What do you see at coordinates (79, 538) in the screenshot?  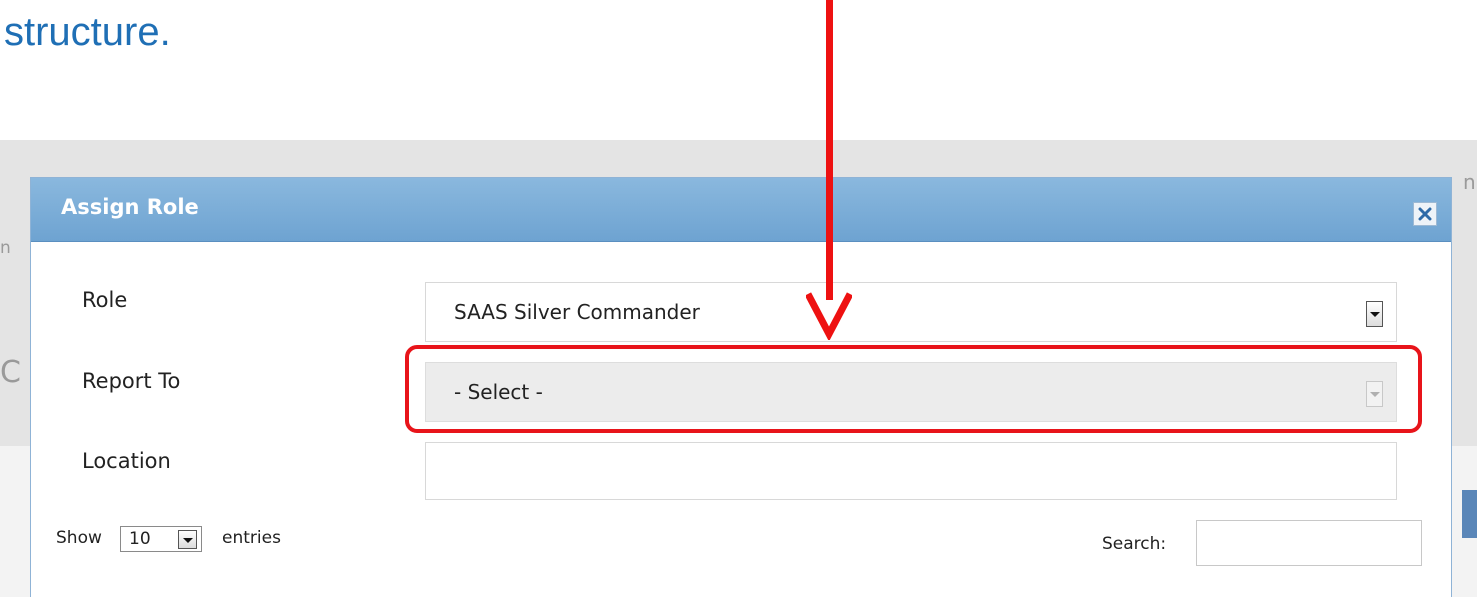 I see `show-label: Show` at bounding box center [79, 538].